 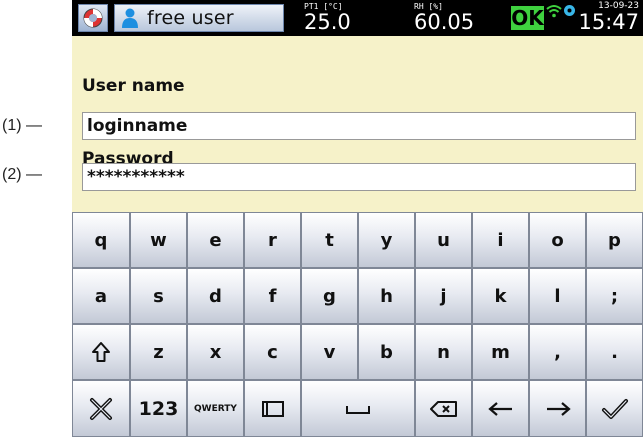 What do you see at coordinates (443, 352) in the screenshot?
I see `key-n: n` at bounding box center [443, 352].